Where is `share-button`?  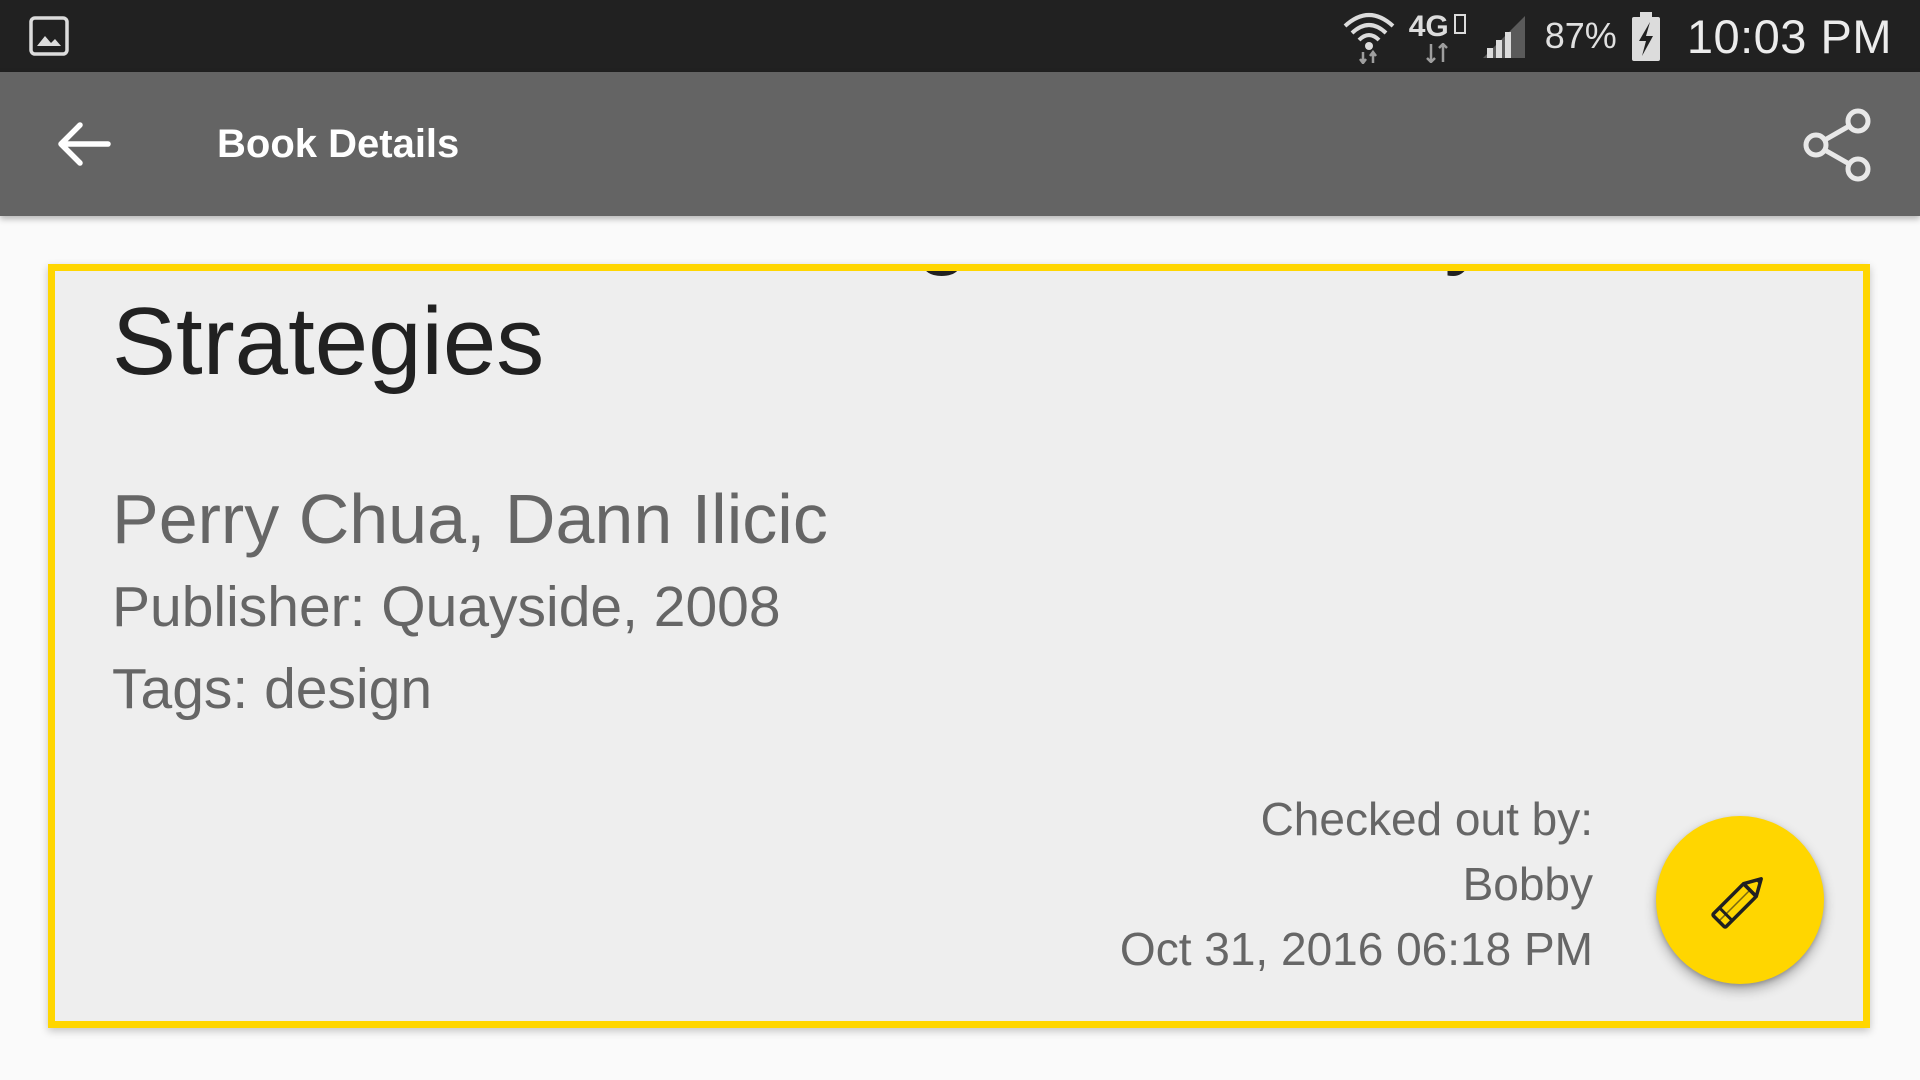 share-button is located at coordinates (1837, 145).